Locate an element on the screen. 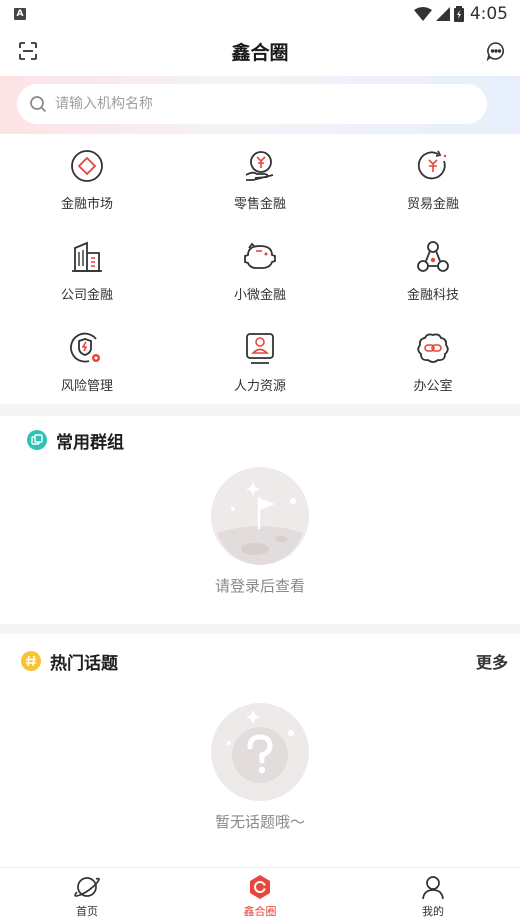  grid-item-office: 办公室 is located at coordinates (433, 362).